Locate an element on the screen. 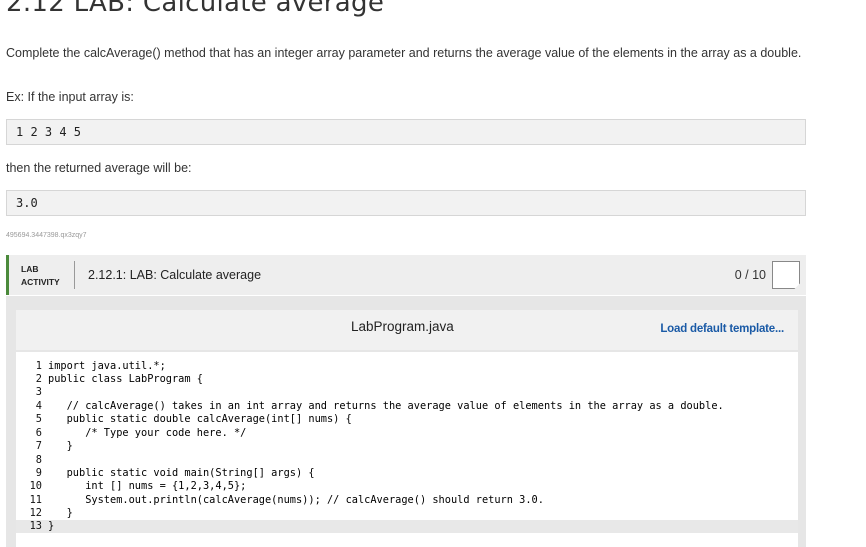  code-line: 7 } is located at coordinates (407, 446).